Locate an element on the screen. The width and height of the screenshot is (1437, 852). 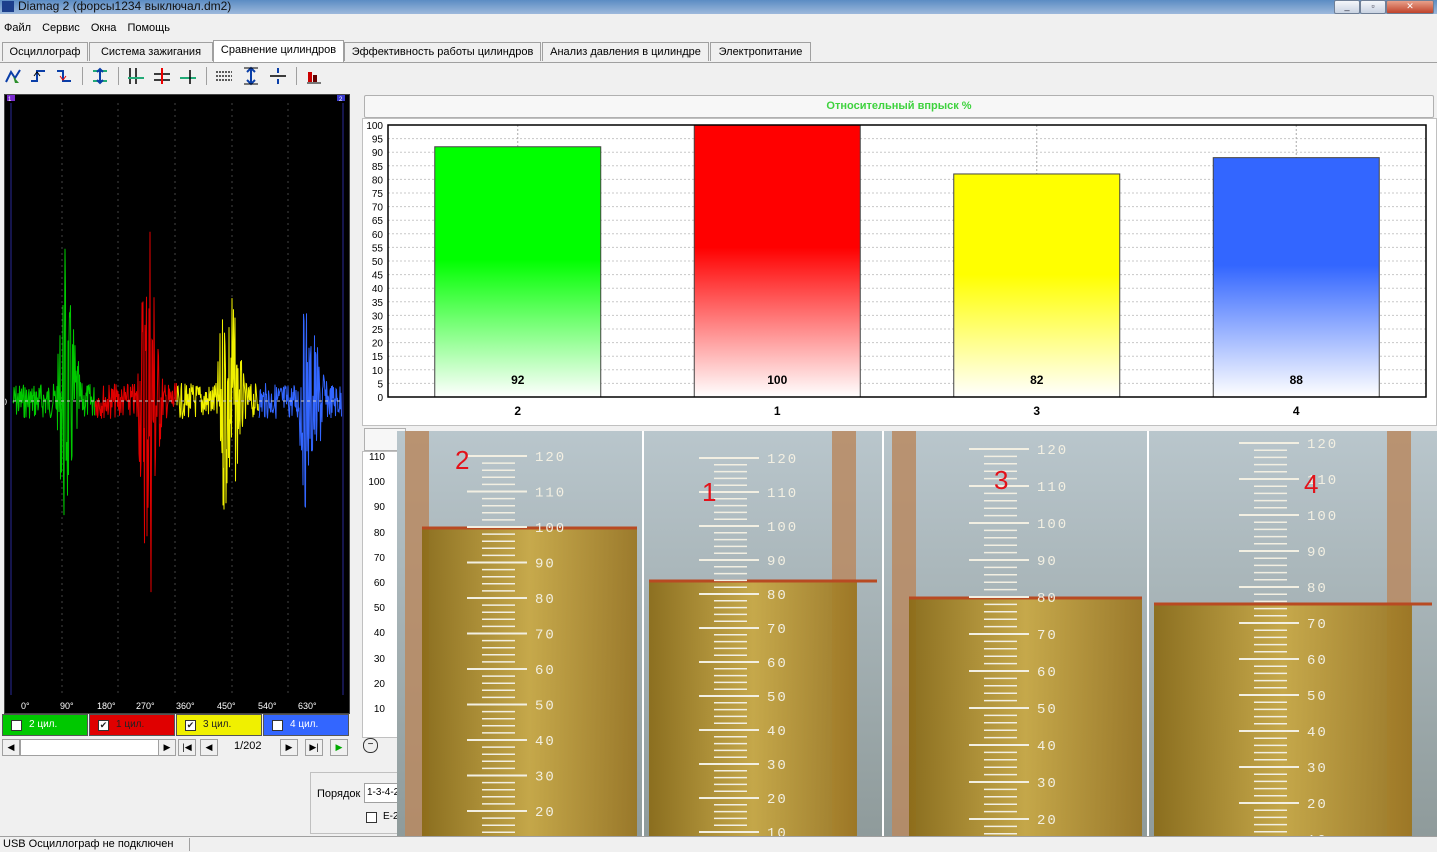
play-button: ▶ is located at coordinates (339, 747).